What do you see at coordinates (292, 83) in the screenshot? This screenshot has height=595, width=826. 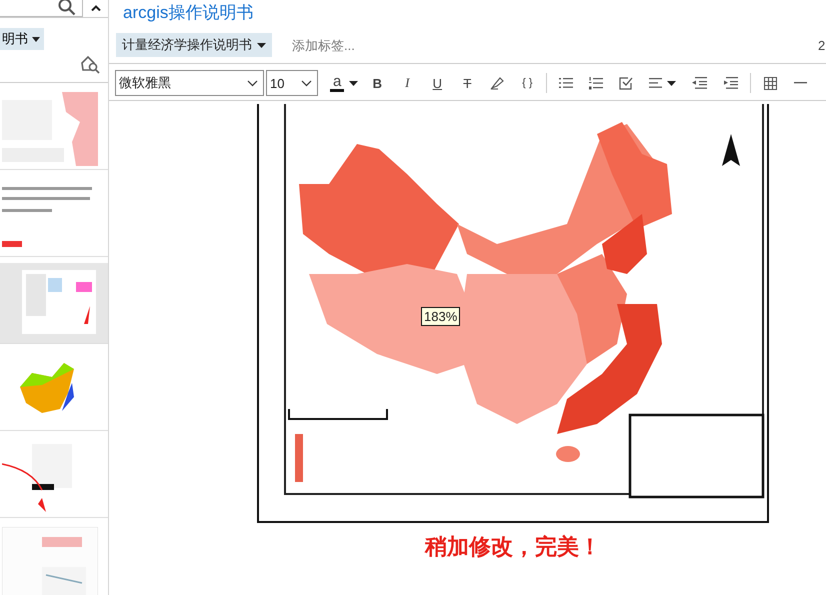 I see `font-size-select: 10` at bounding box center [292, 83].